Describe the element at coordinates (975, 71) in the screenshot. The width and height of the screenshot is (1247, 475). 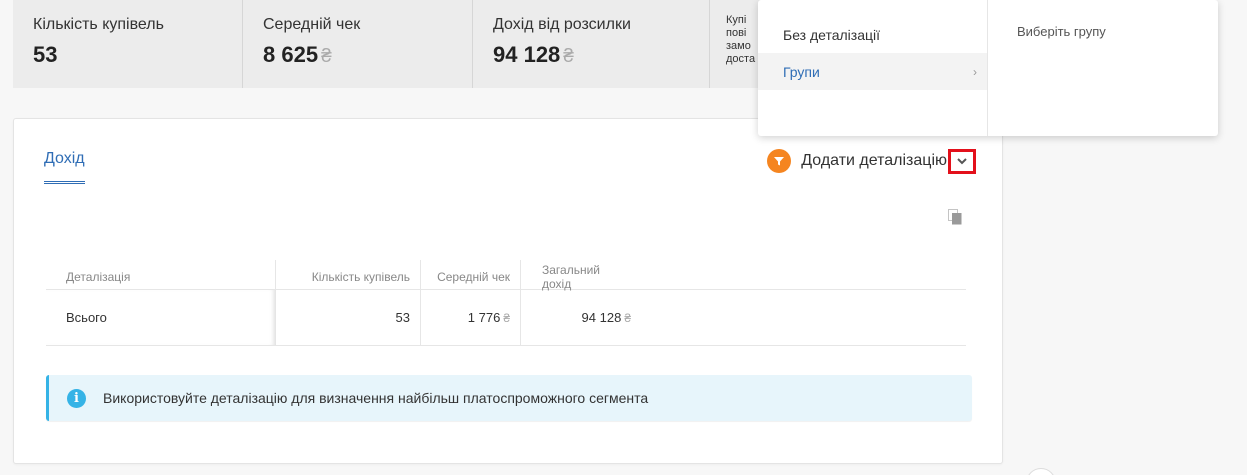
I see `chevron-right-icon: ›` at that location.